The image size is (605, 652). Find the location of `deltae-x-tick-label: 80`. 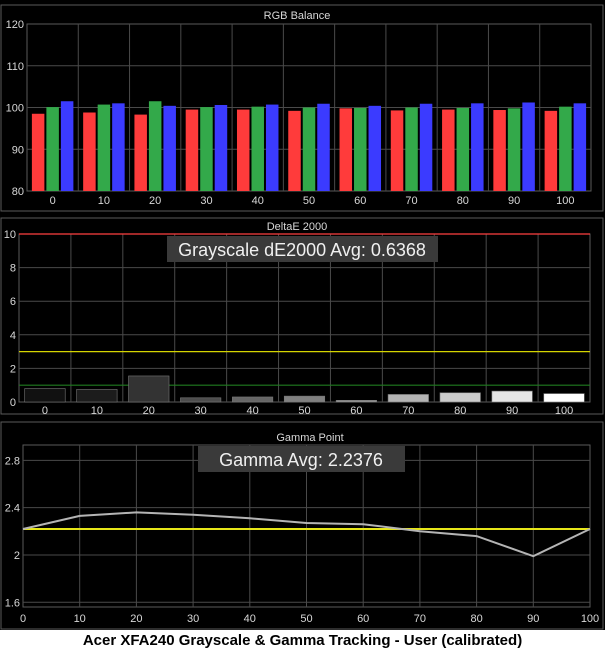

deltae-x-tick-label: 80 is located at coordinates (460, 411).